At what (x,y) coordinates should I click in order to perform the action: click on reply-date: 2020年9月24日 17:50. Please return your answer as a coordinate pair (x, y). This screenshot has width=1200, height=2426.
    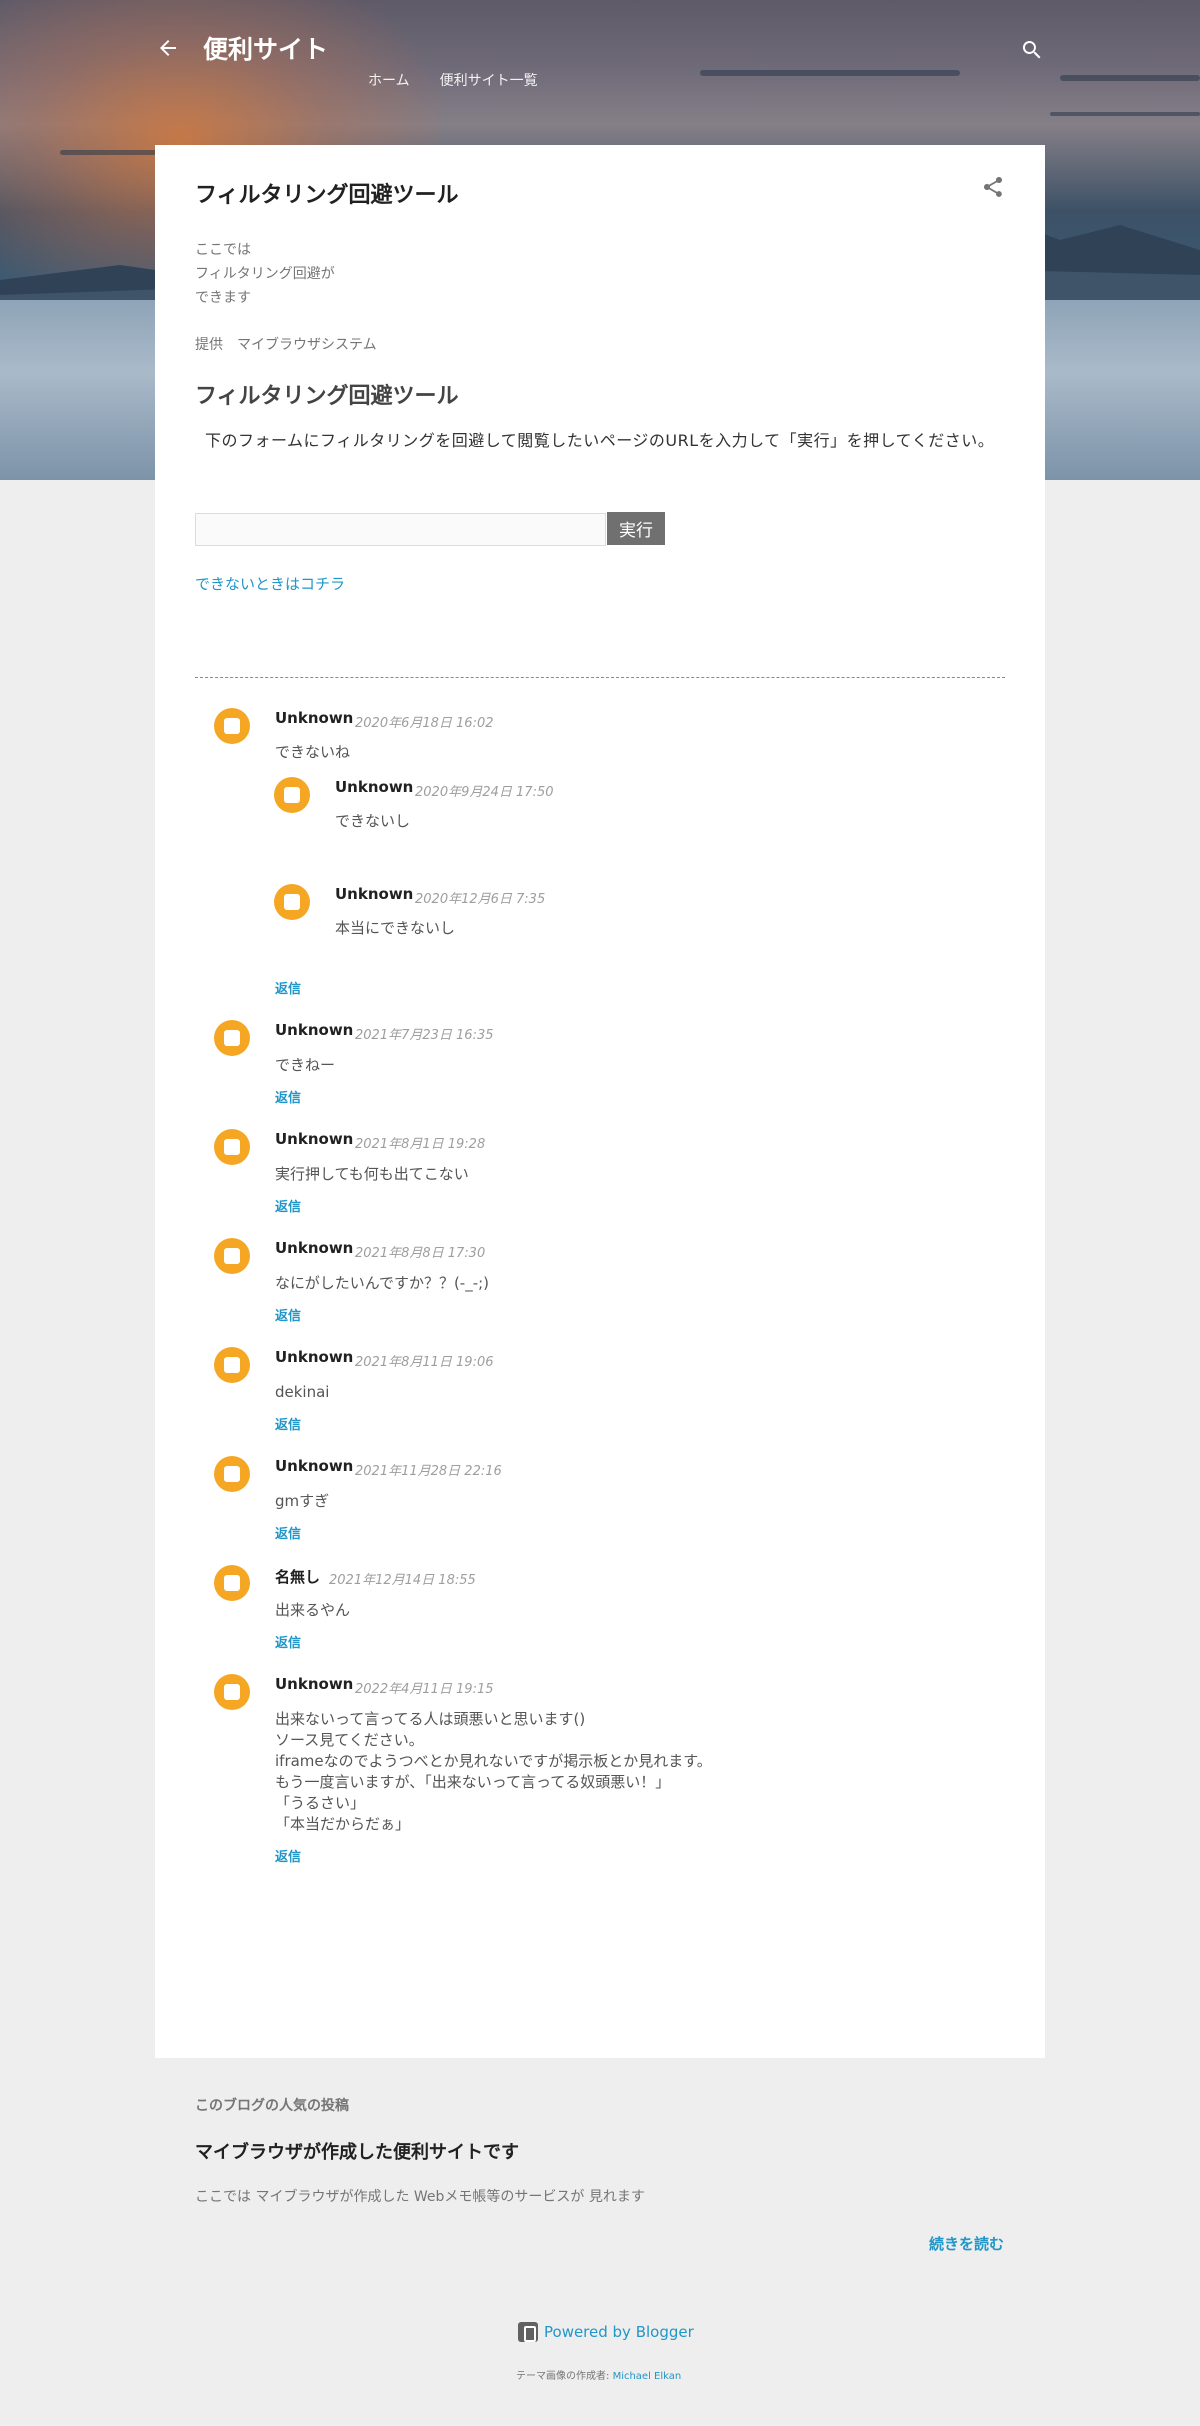
    Looking at the image, I should click on (484, 790).